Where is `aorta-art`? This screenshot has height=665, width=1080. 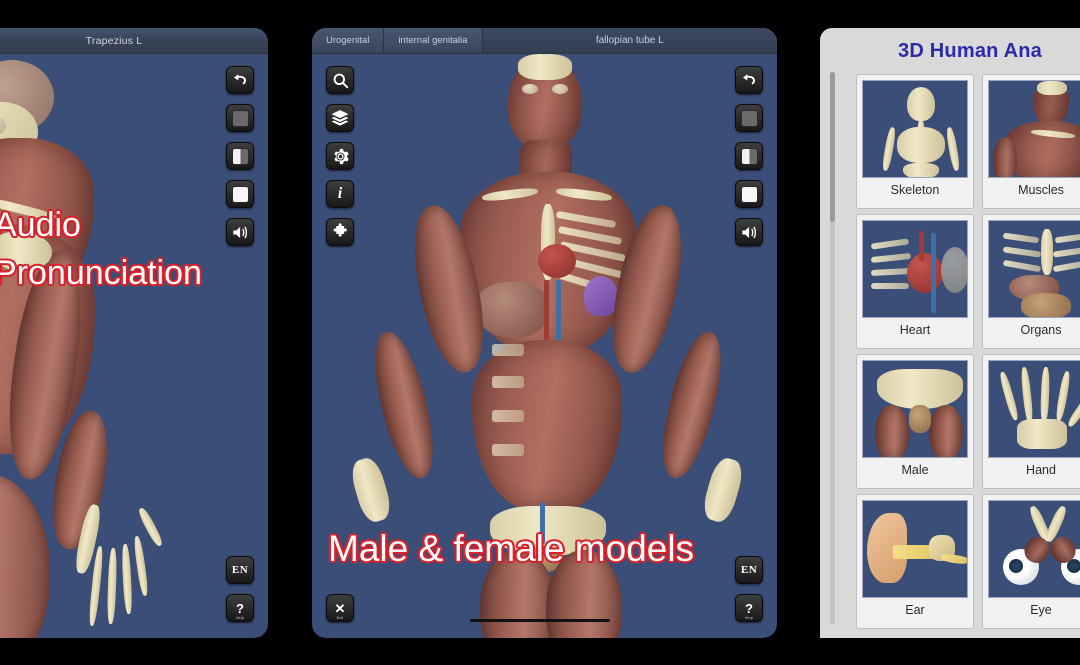
aorta-art is located at coordinates (921, 246).